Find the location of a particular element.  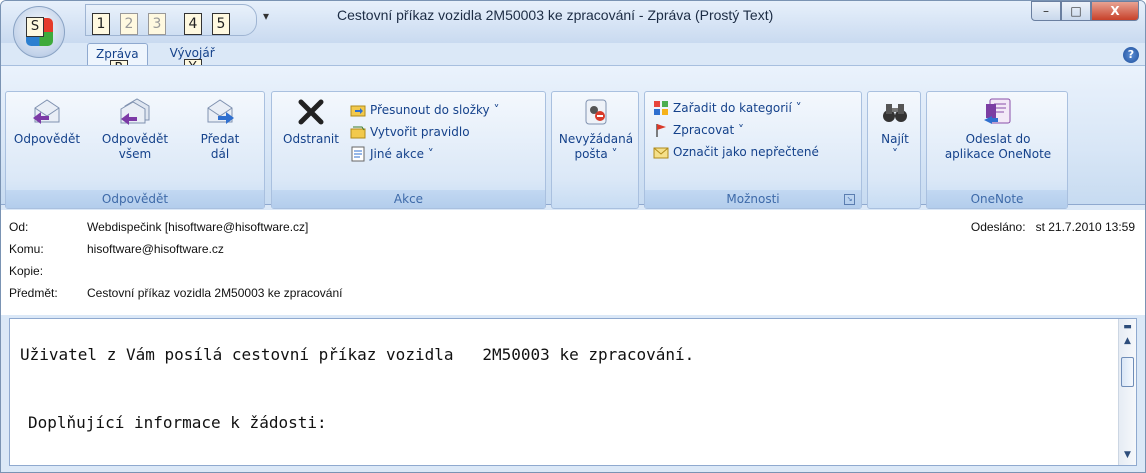

junk-label-1: Nevyžádaná is located at coordinates (596, 139).